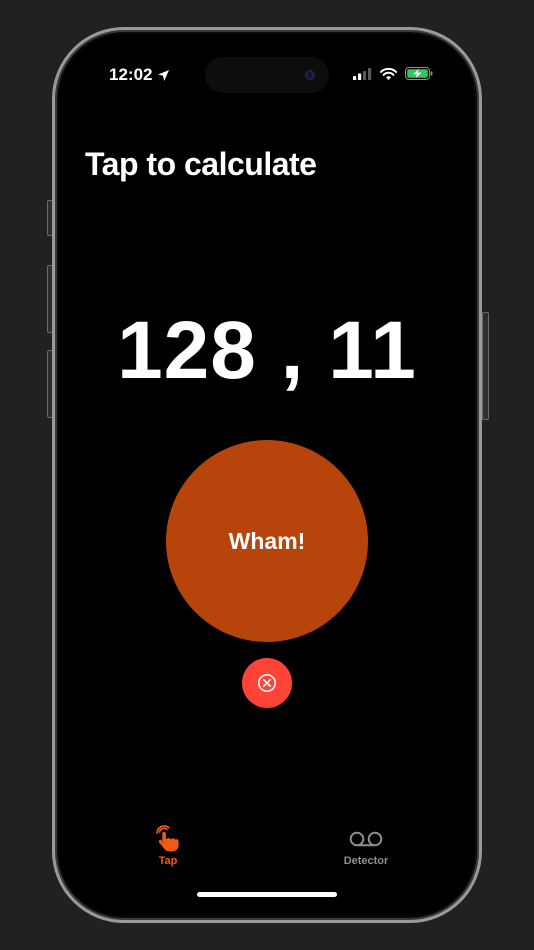 The width and height of the screenshot is (534, 950). Describe the element at coordinates (362, 73) in the screenshot. I see `cellular-signal-icon` at that location.